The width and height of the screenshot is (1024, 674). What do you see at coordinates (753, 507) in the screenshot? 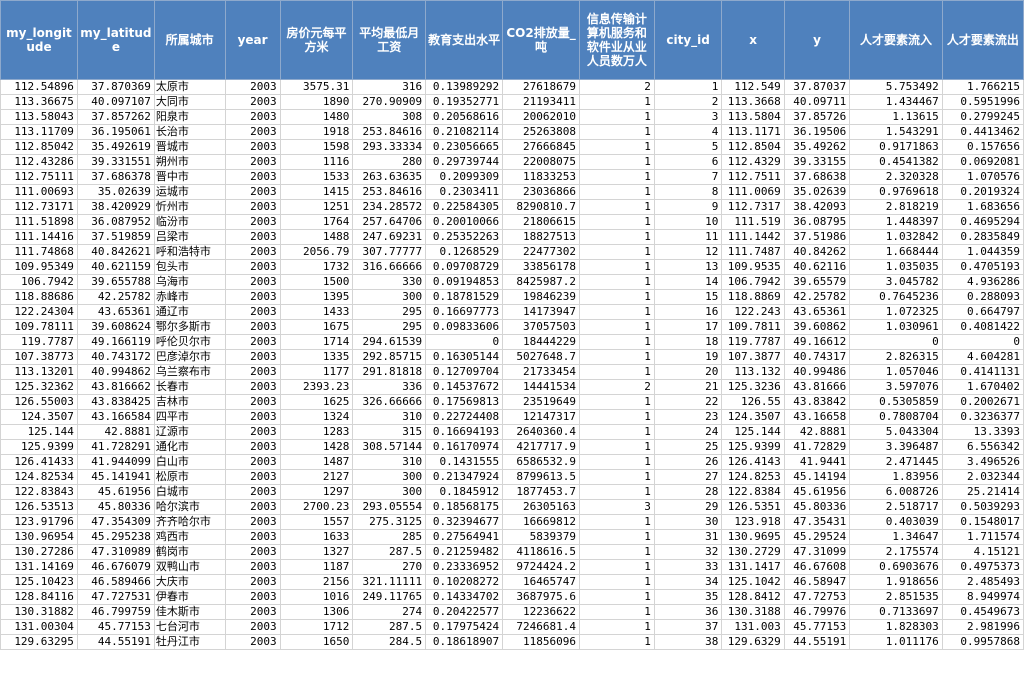
I see `table-cell: 126.5351` at bounding box center [753, 507].